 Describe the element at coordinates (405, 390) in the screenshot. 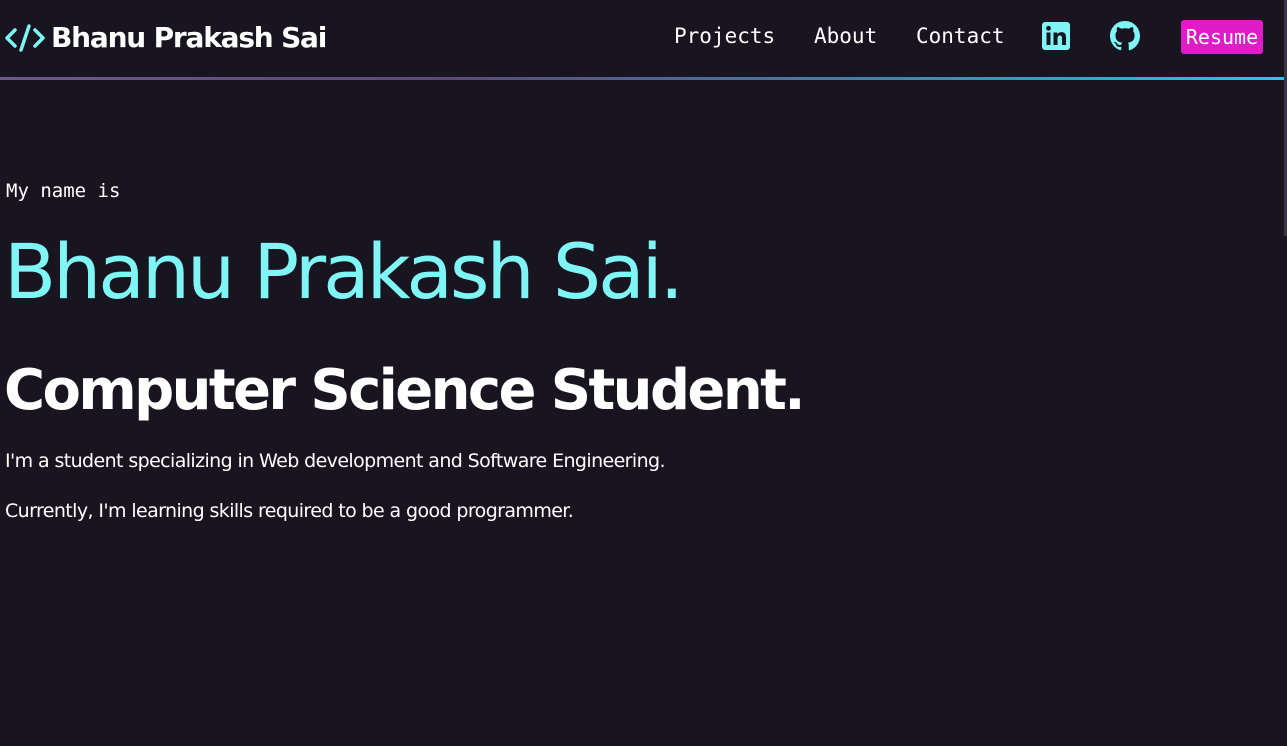

I see `hero-role: Computer Science Student.` at that location.